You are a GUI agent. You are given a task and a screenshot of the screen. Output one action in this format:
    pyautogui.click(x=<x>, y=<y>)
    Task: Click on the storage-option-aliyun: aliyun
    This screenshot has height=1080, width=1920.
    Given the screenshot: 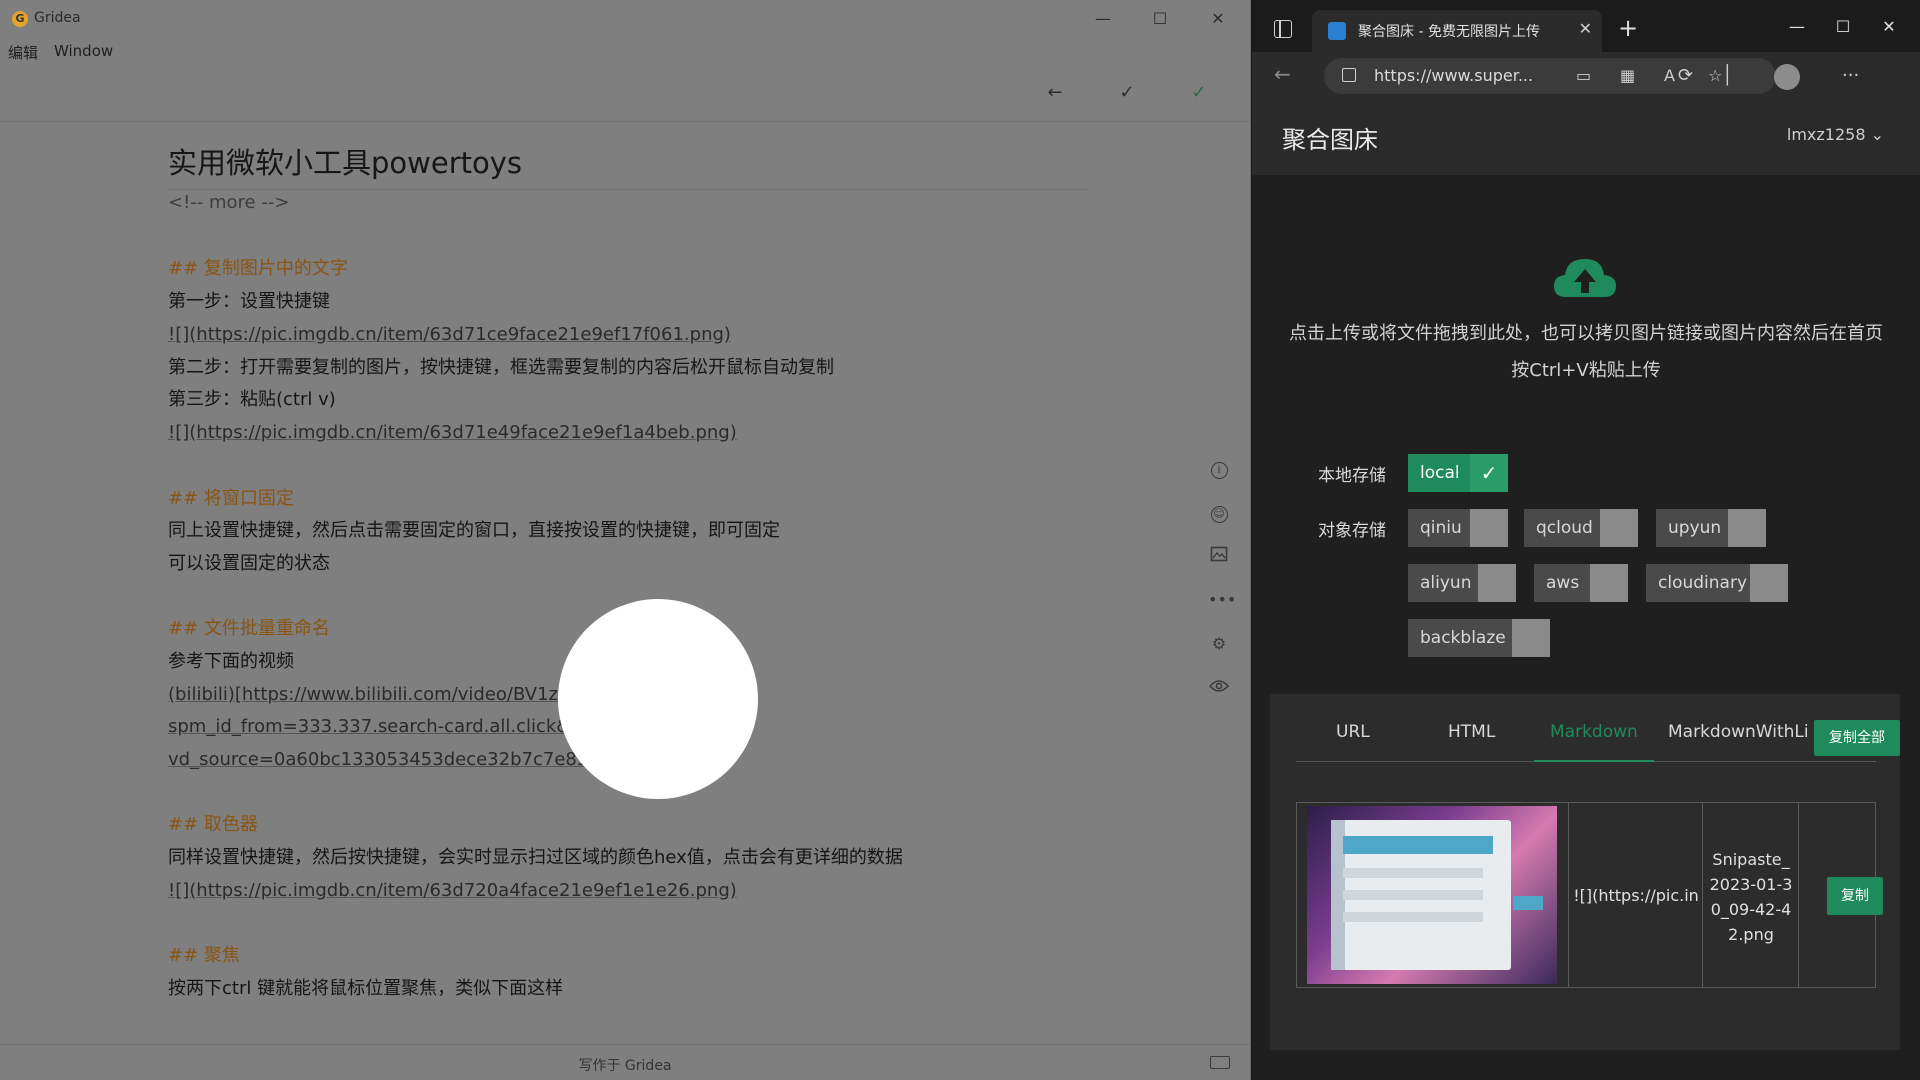 What is the action you would take?
    pyautogui.click(x=1462, y=583)
    